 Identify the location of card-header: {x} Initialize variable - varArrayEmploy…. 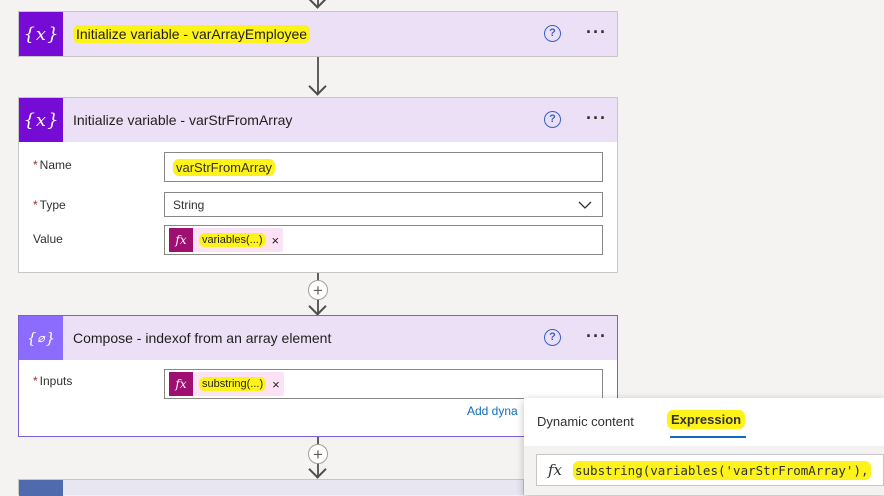
(318, 34).